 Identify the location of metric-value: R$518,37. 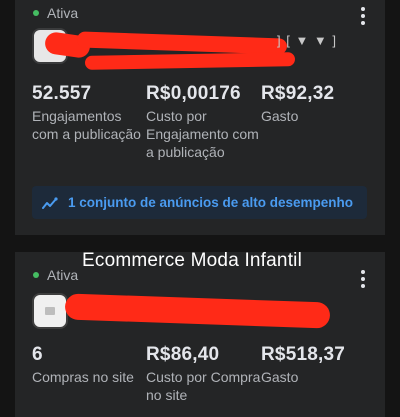
(303, 354).